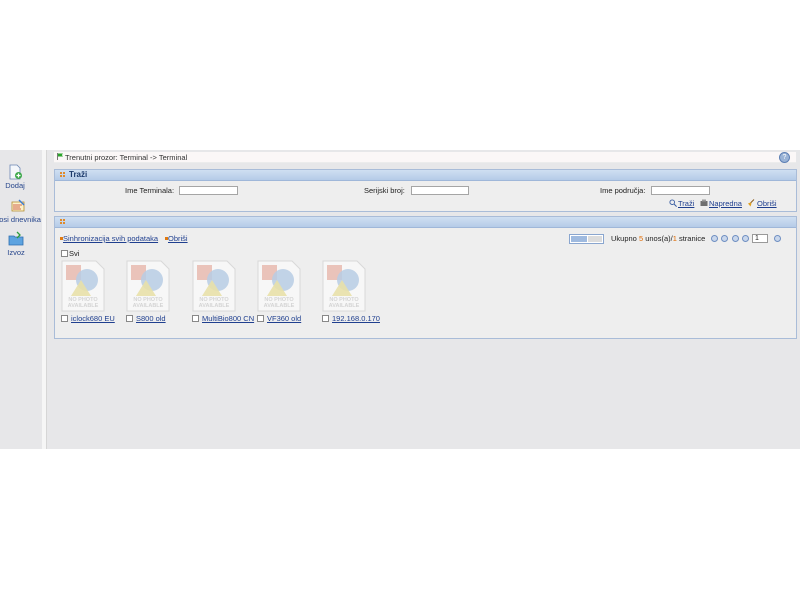  What do you see at coordinates (74, 253) in the screenshot?
I see `select-all-label: Svi` at bounding box center [74, 253].